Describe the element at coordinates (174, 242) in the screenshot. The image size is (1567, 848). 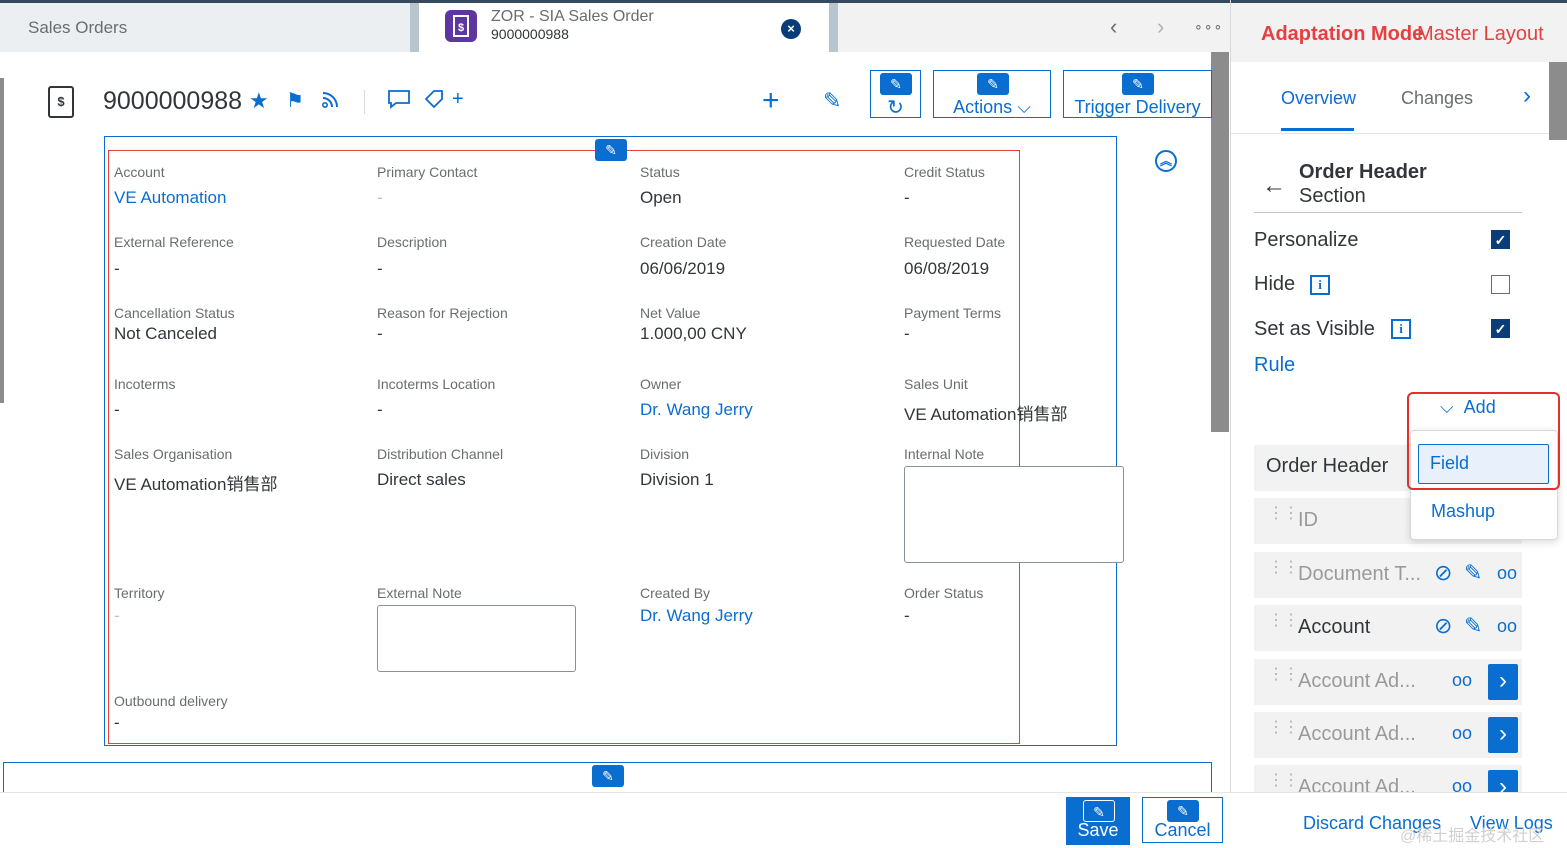
I see `field-label: External Reference` at that location.